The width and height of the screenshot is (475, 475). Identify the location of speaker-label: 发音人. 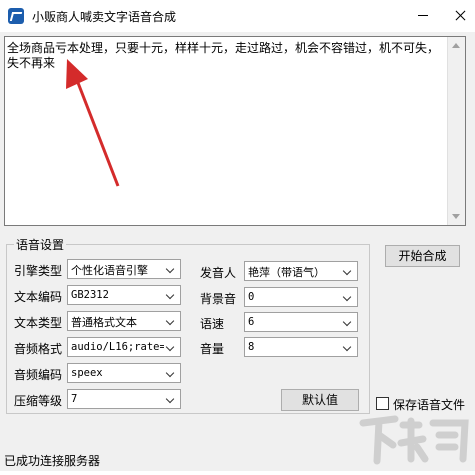
(218, 273).